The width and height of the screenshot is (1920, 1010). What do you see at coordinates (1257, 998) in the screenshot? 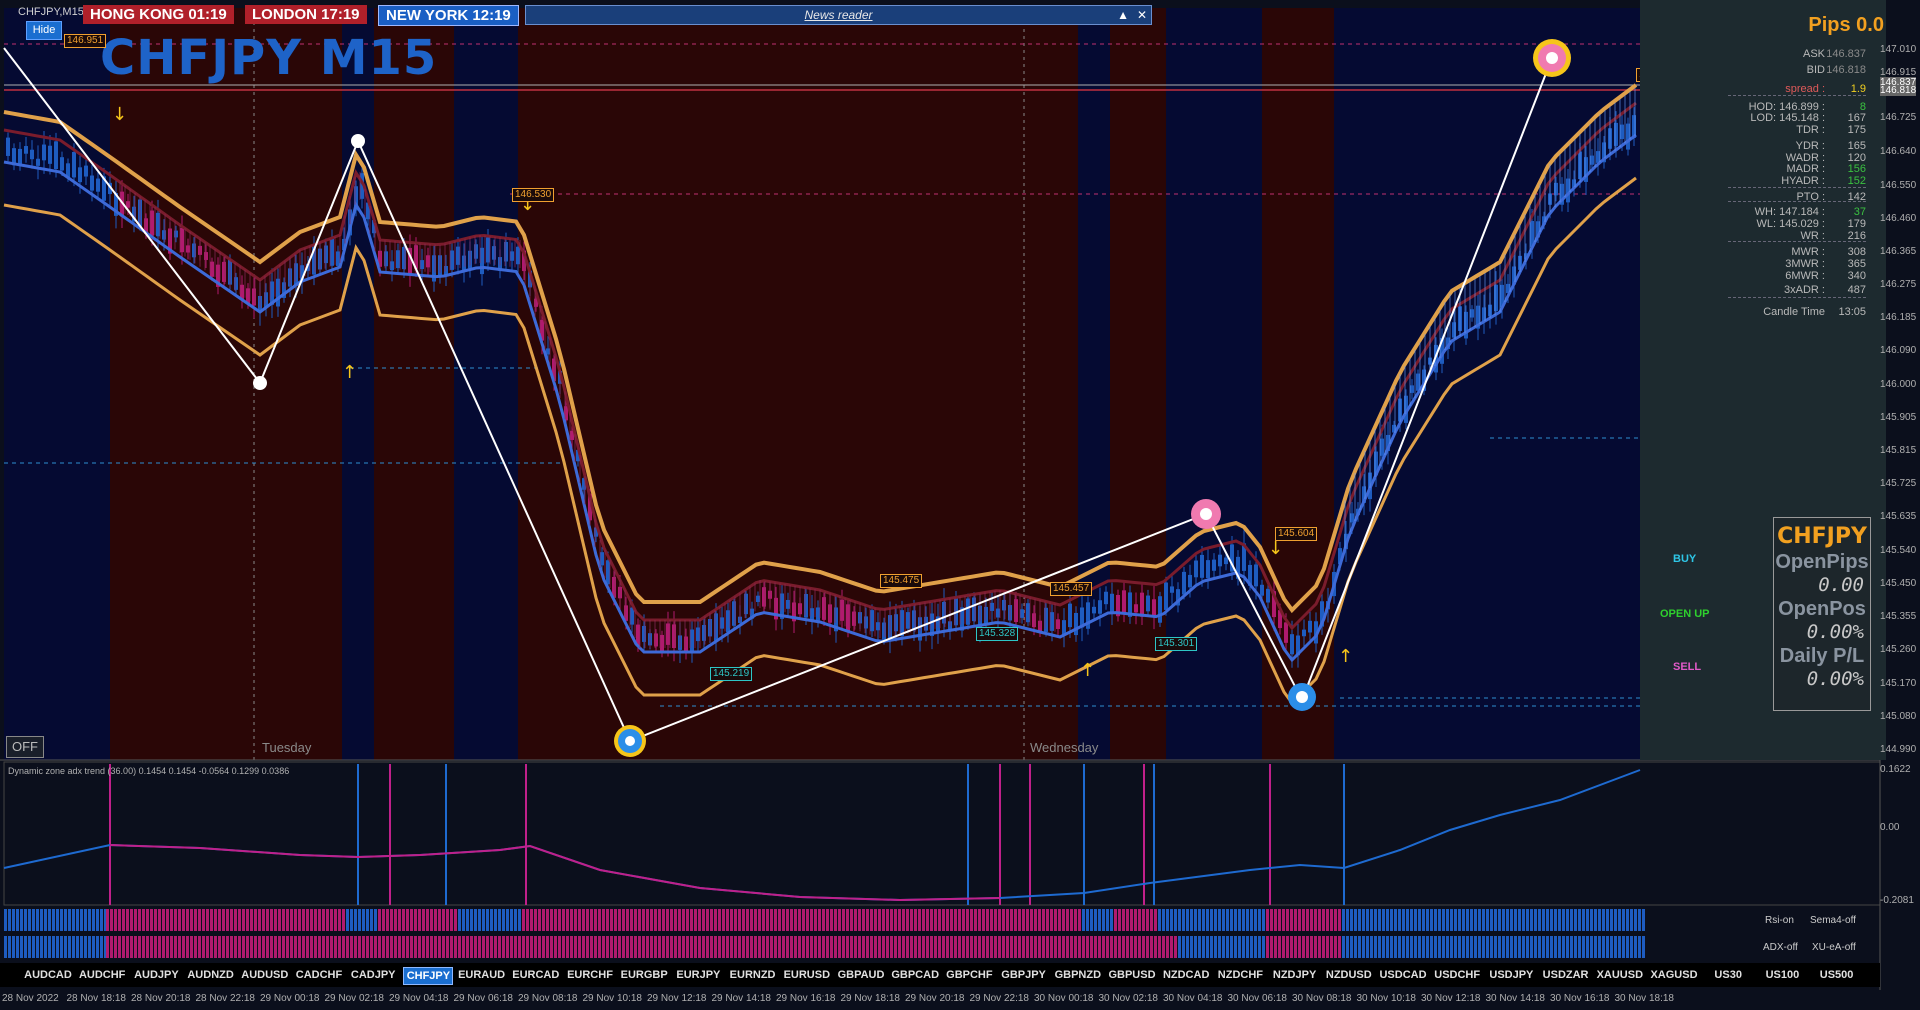
I see `time-axis-label: 30 Nov 06:18` at bounding box center [1257, 998].